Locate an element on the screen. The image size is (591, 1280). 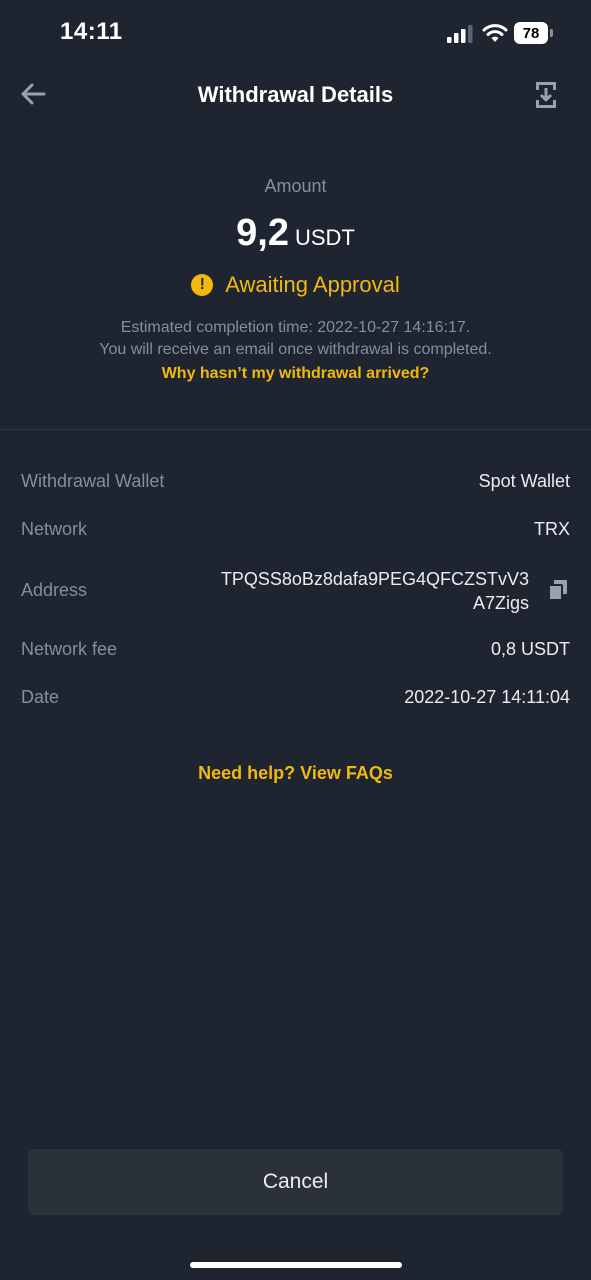
date-value: 2022-10-27 14:11:04 is located at coordinates (487, 697).